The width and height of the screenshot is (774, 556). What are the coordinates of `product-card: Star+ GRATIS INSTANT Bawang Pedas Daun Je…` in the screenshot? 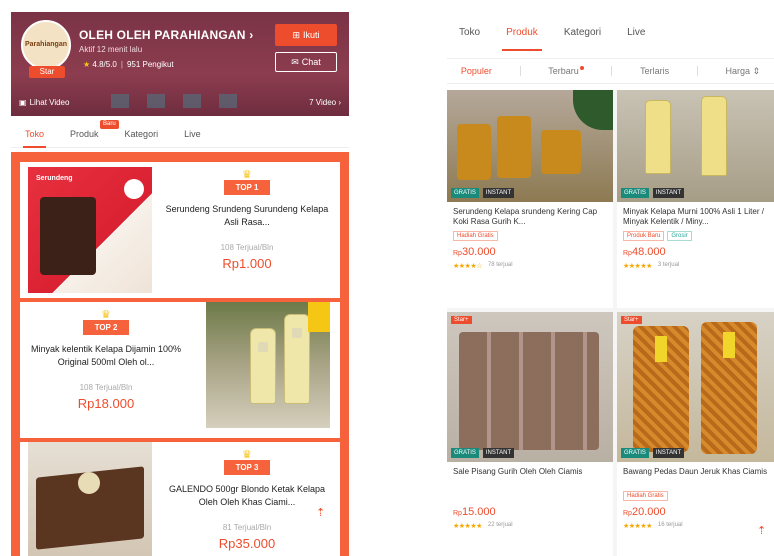 It's located at (695, 434).